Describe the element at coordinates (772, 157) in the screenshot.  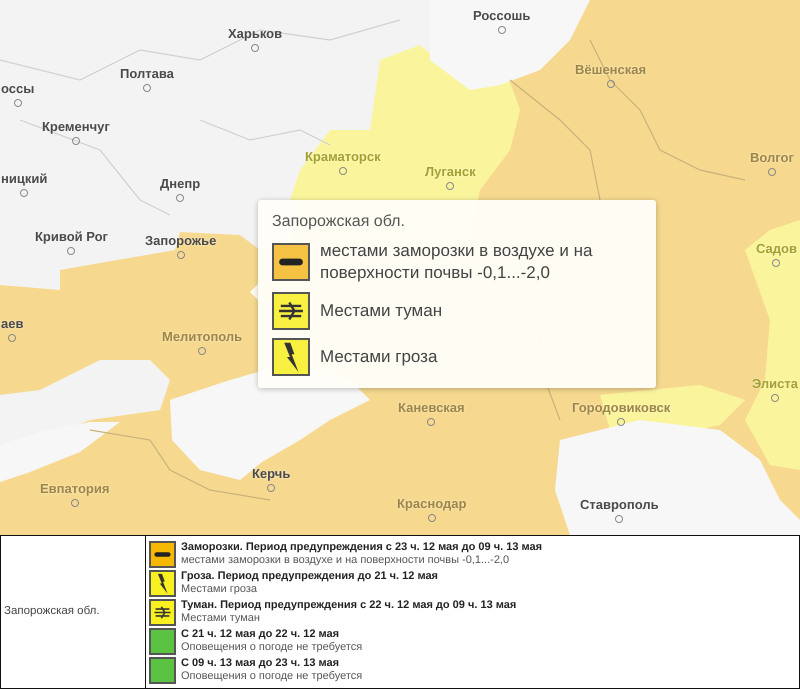
I see `city-label: Волгог` at that location.